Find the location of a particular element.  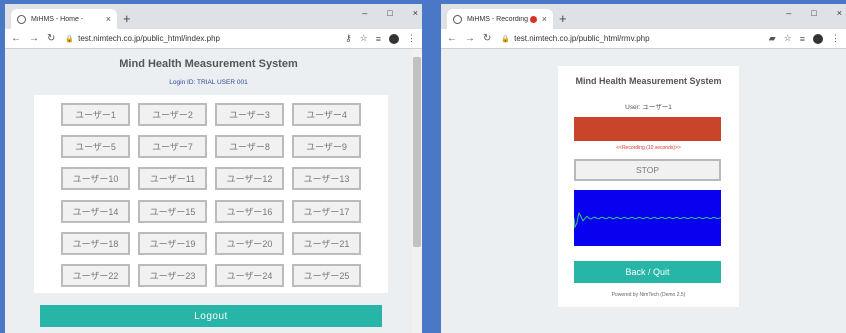

user-button: ユーザー22 is located at coordinates (95, 275).